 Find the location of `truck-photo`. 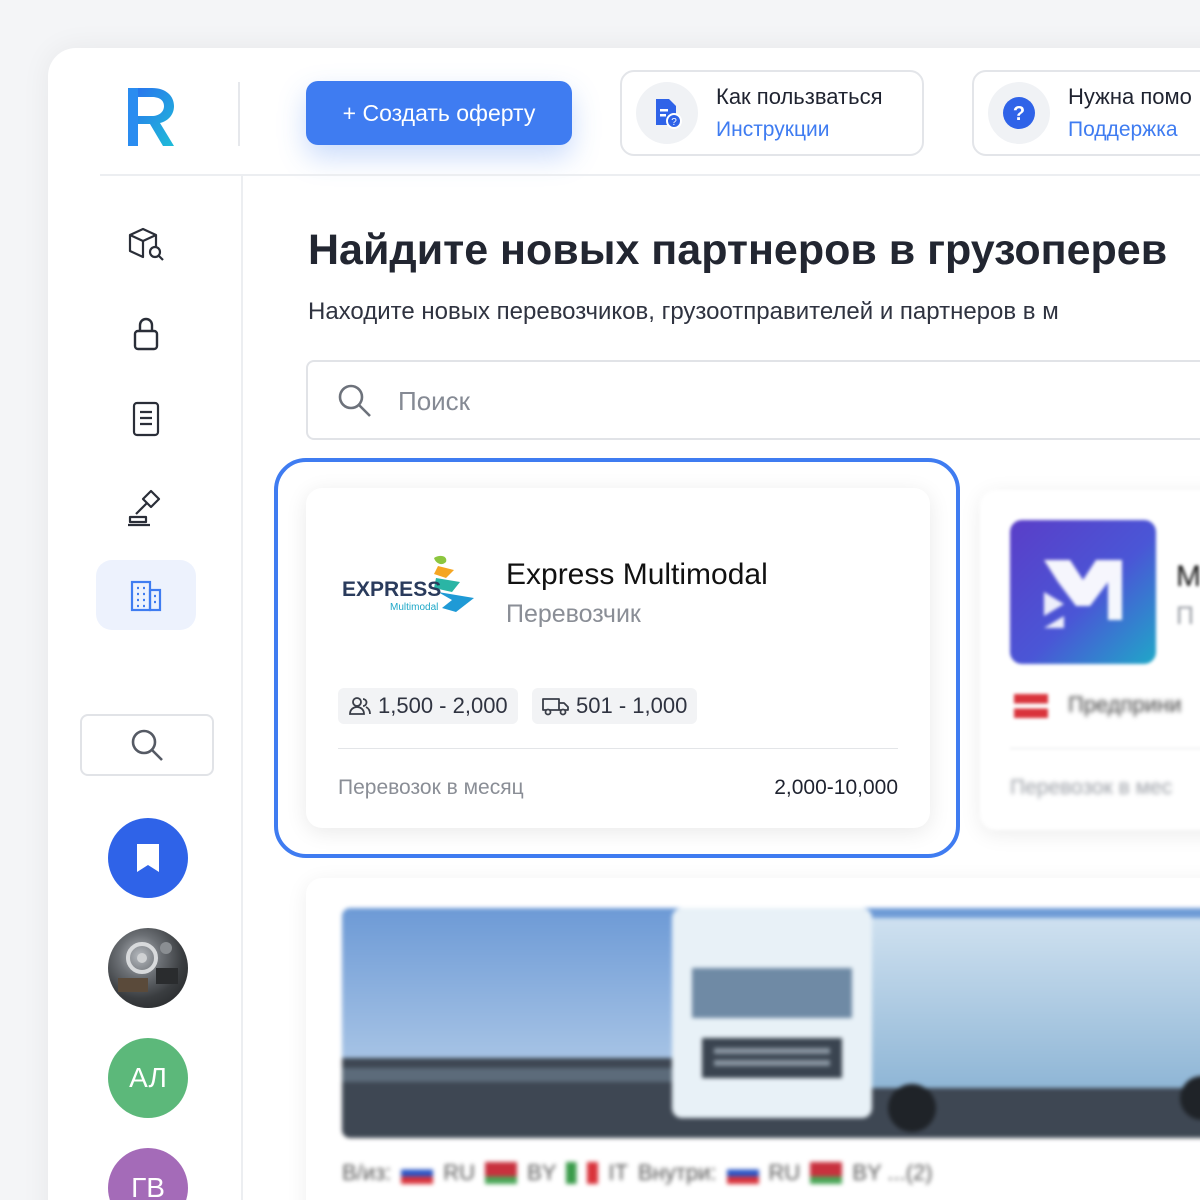

truck-photo is located at coordinates (771, 1023).